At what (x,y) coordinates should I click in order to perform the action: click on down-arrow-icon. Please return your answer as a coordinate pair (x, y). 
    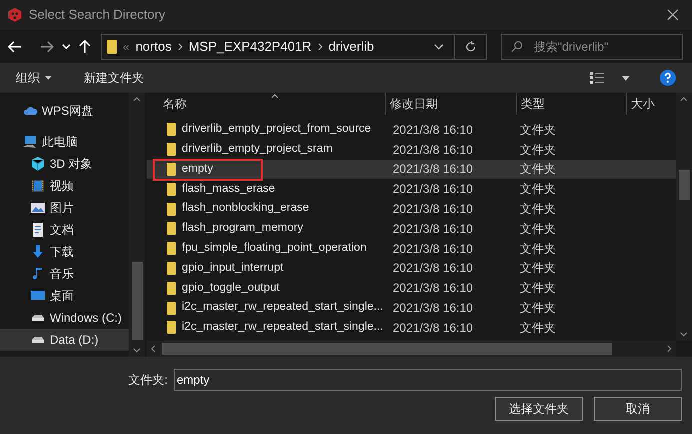
    Looking at the image, I should click on (38, 252).